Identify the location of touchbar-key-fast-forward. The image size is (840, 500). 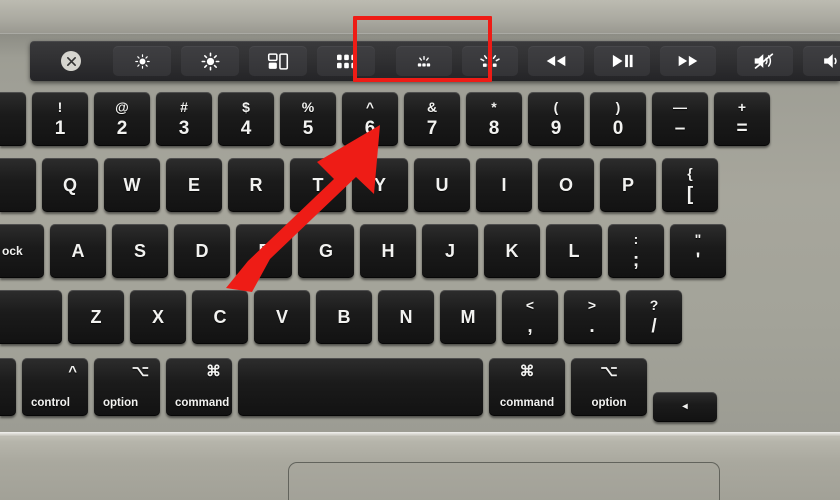
(688, 61).